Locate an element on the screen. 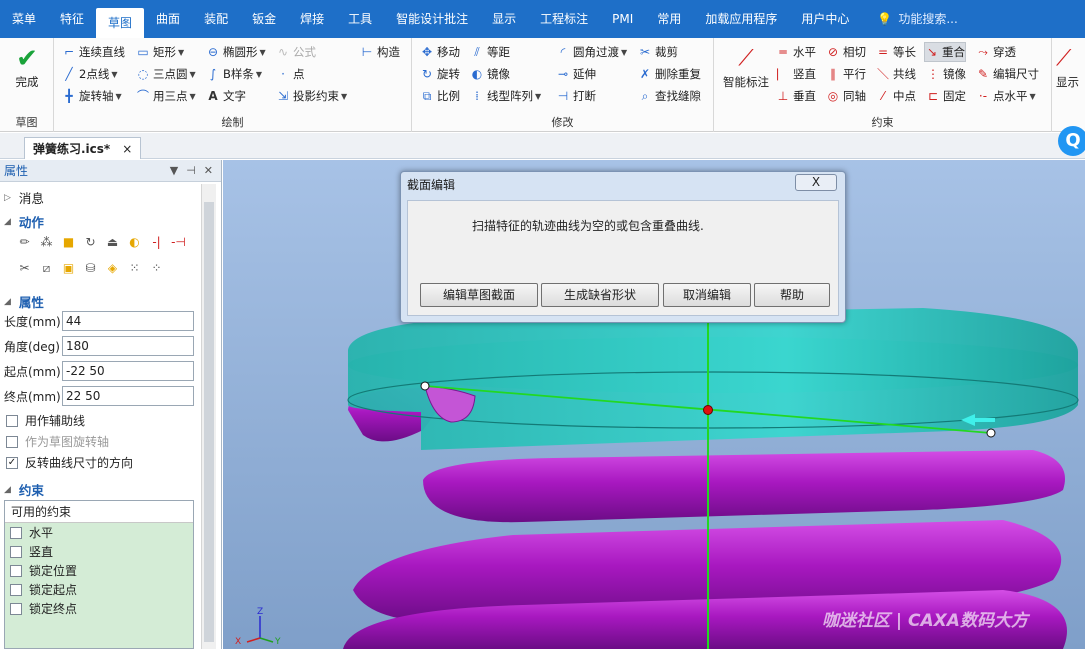 This screenshot has width=1085, height=649. start-point is located at coordinates (425, 386).